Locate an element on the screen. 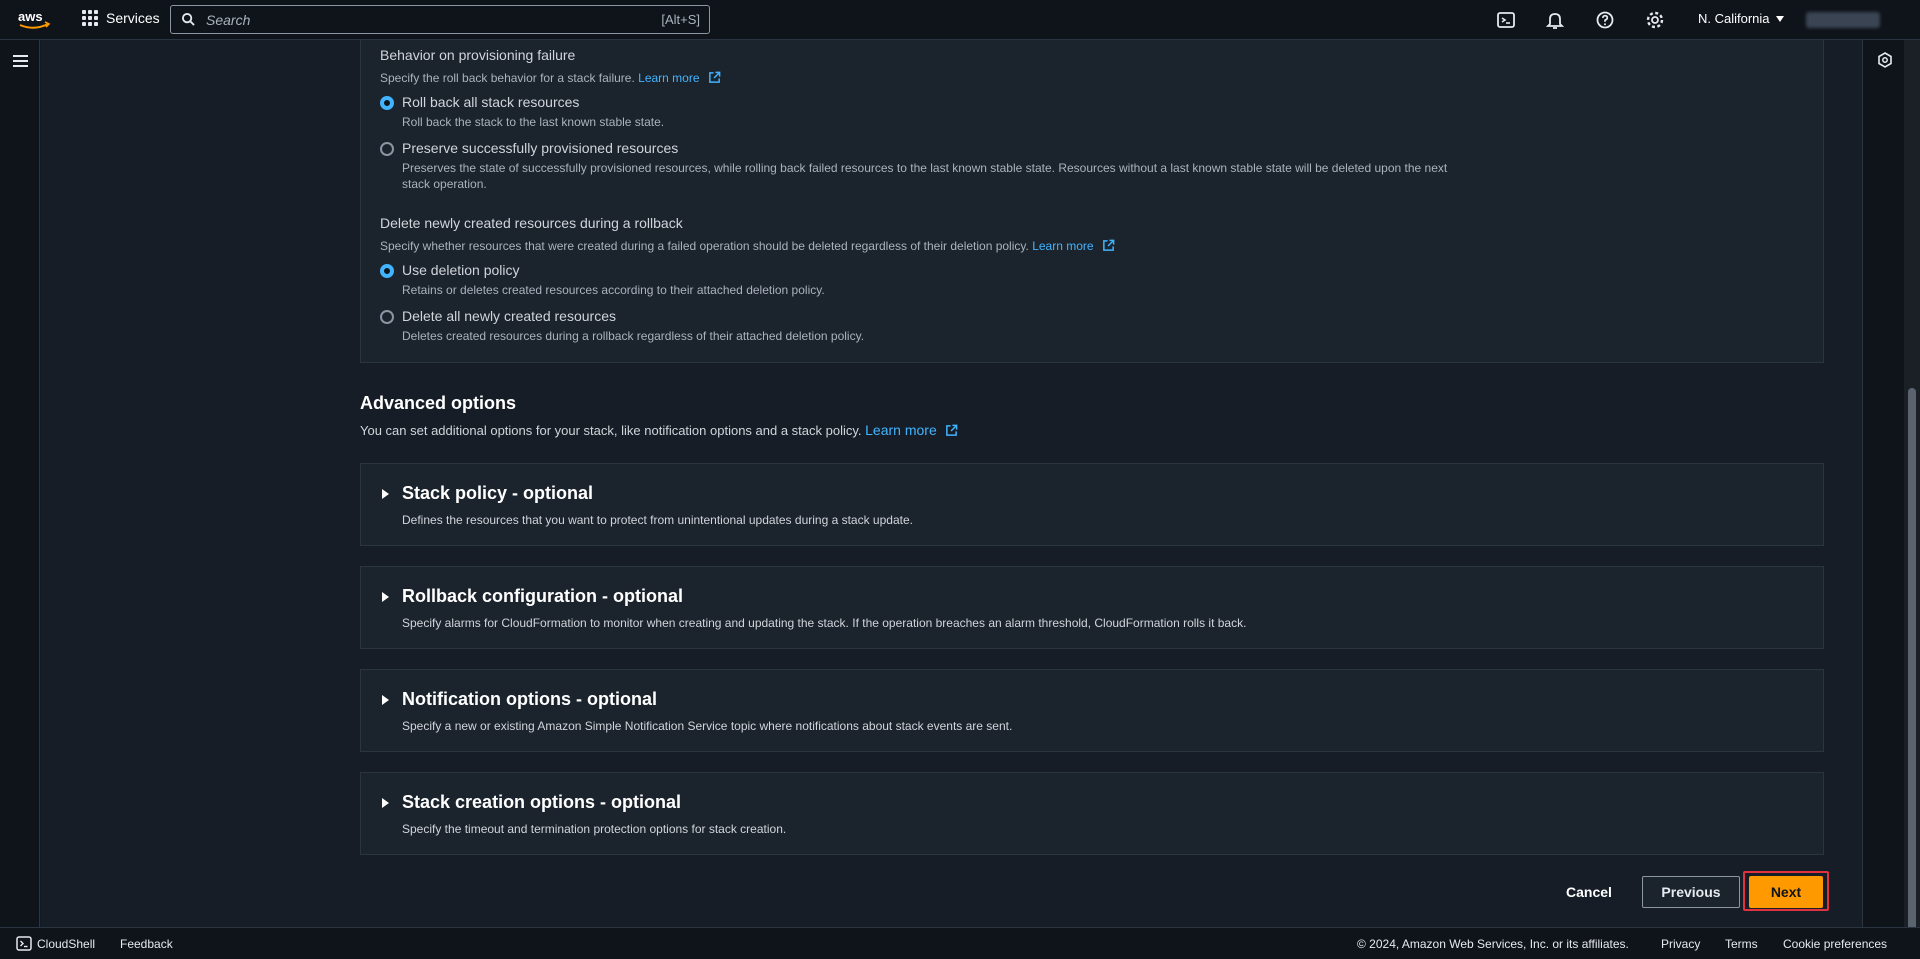 This screenshot has height=959, width=1920. page-scrollbar is located at coordinates (1912, 499).